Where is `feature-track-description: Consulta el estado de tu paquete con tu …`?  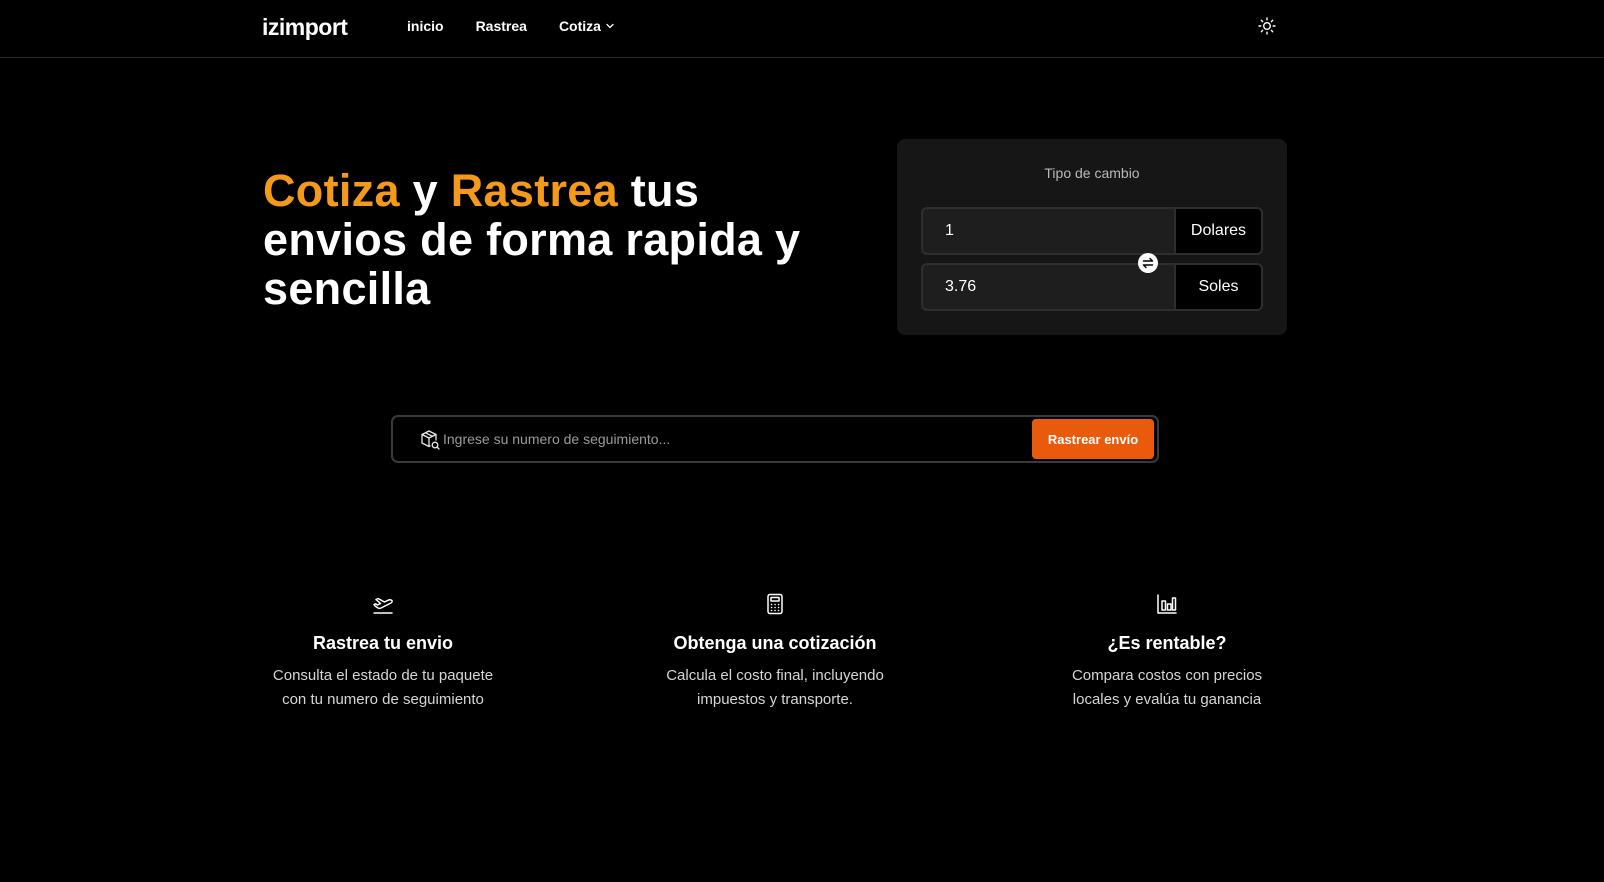 feature-track-description: Consulta el estado de tu paquete con tu … is located at coordinates (383, 687).